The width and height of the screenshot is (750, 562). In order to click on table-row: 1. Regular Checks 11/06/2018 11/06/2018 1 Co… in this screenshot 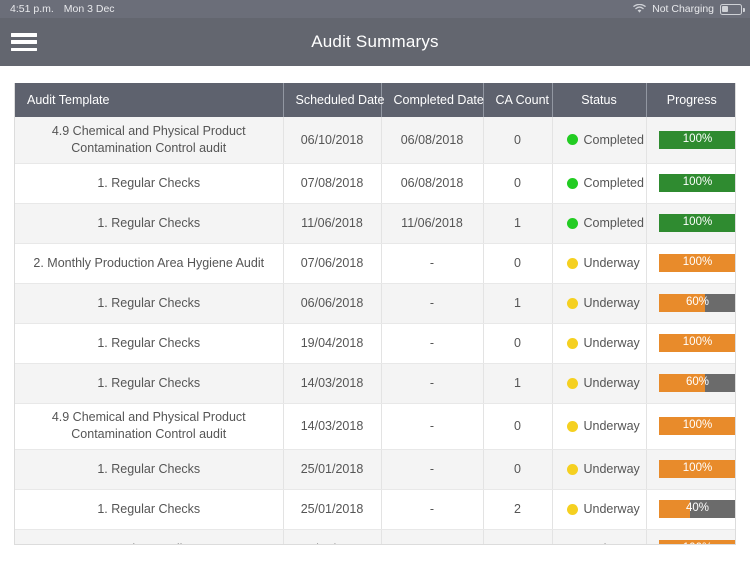, I will do `click(375, 223)`.